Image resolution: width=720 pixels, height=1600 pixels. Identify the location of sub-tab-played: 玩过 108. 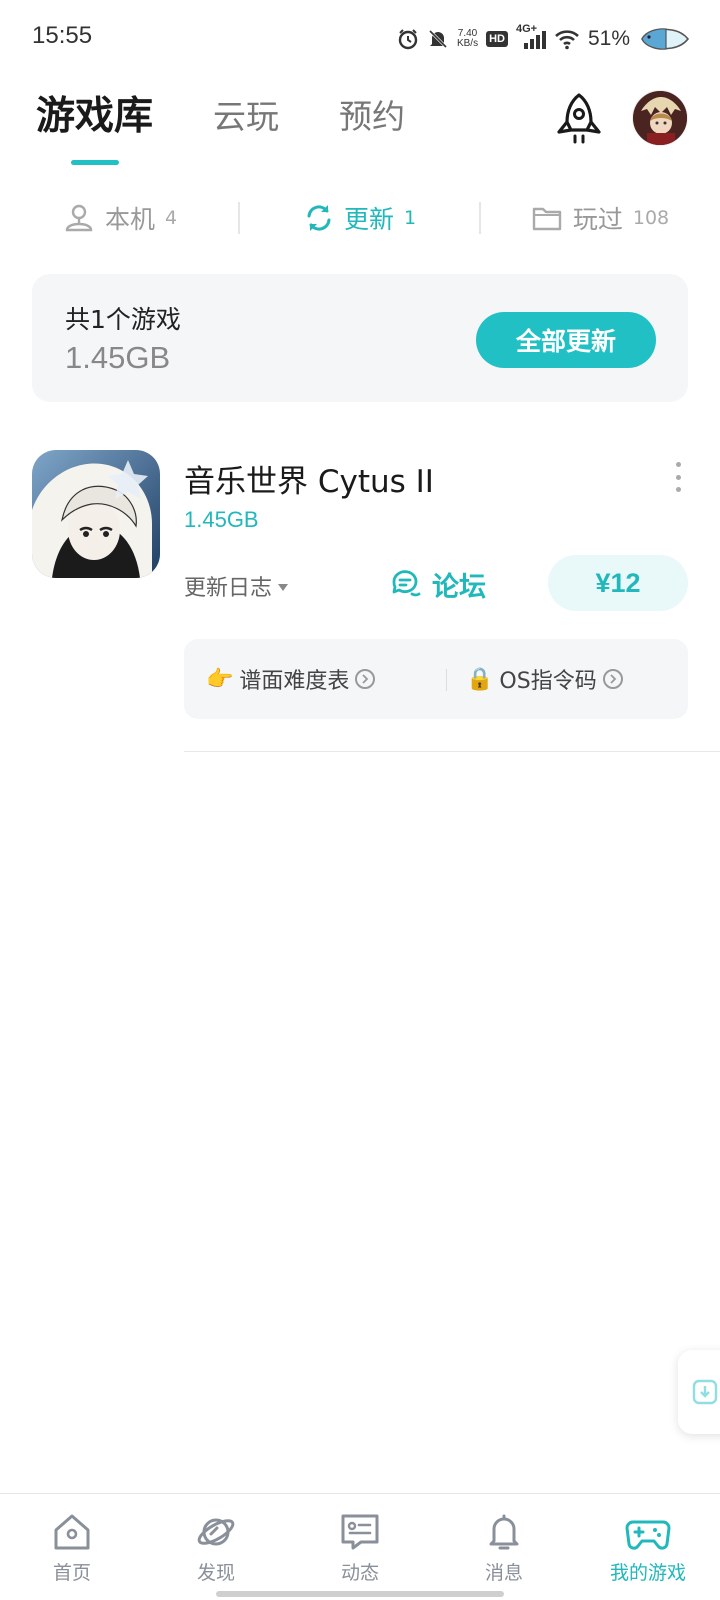
(600, 218).